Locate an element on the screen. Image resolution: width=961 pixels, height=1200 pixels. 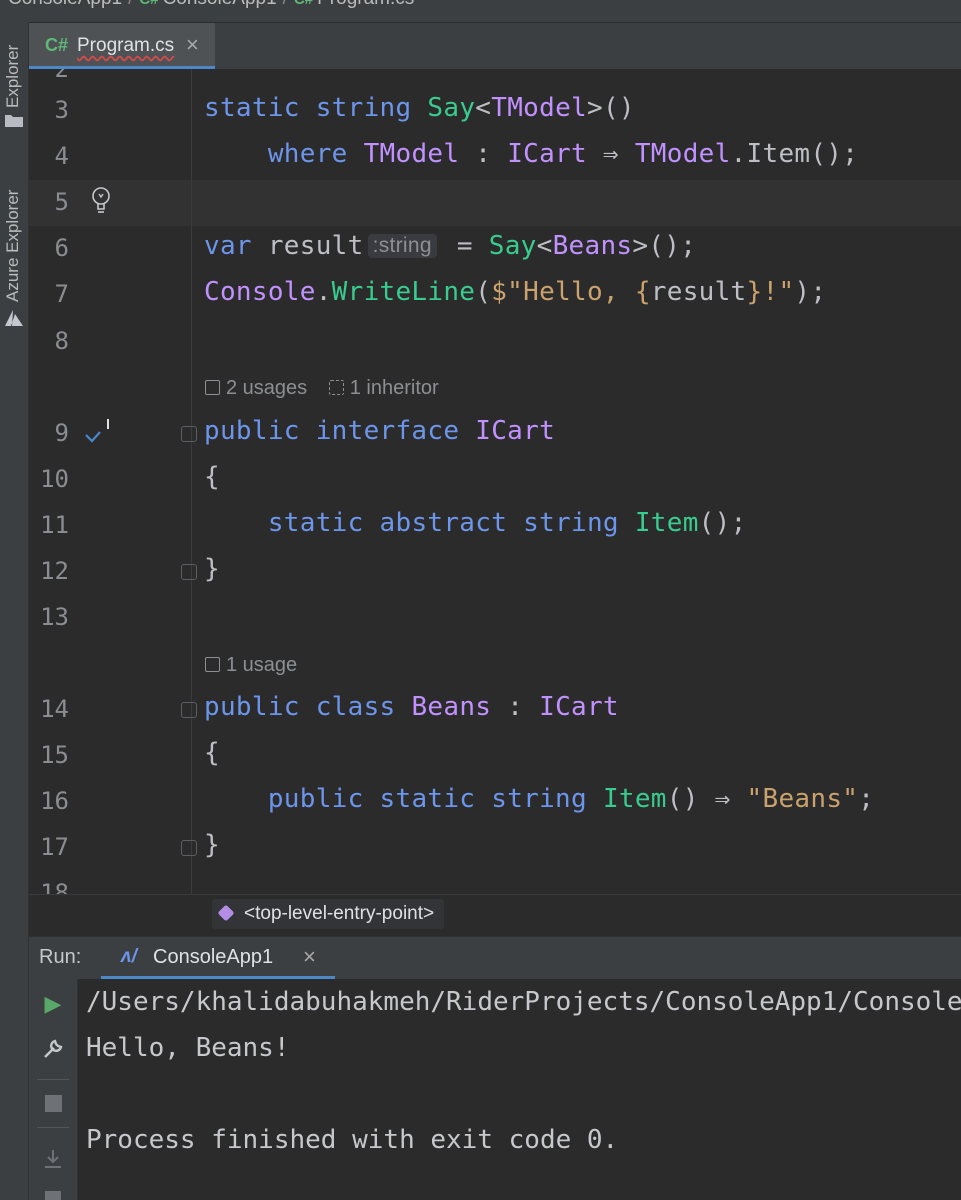
breadcrumb-file: Program.cs is located at coordinates (365, 4).